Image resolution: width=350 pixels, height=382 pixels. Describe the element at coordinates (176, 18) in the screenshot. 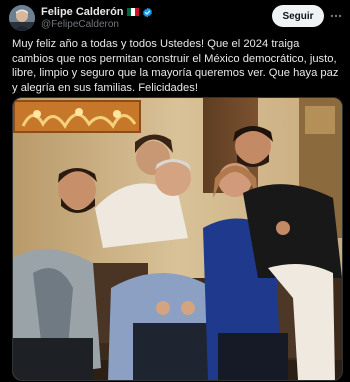

I see `tweet-header: Felipe Calderón @FelipeCalderon Seguir` at that location.